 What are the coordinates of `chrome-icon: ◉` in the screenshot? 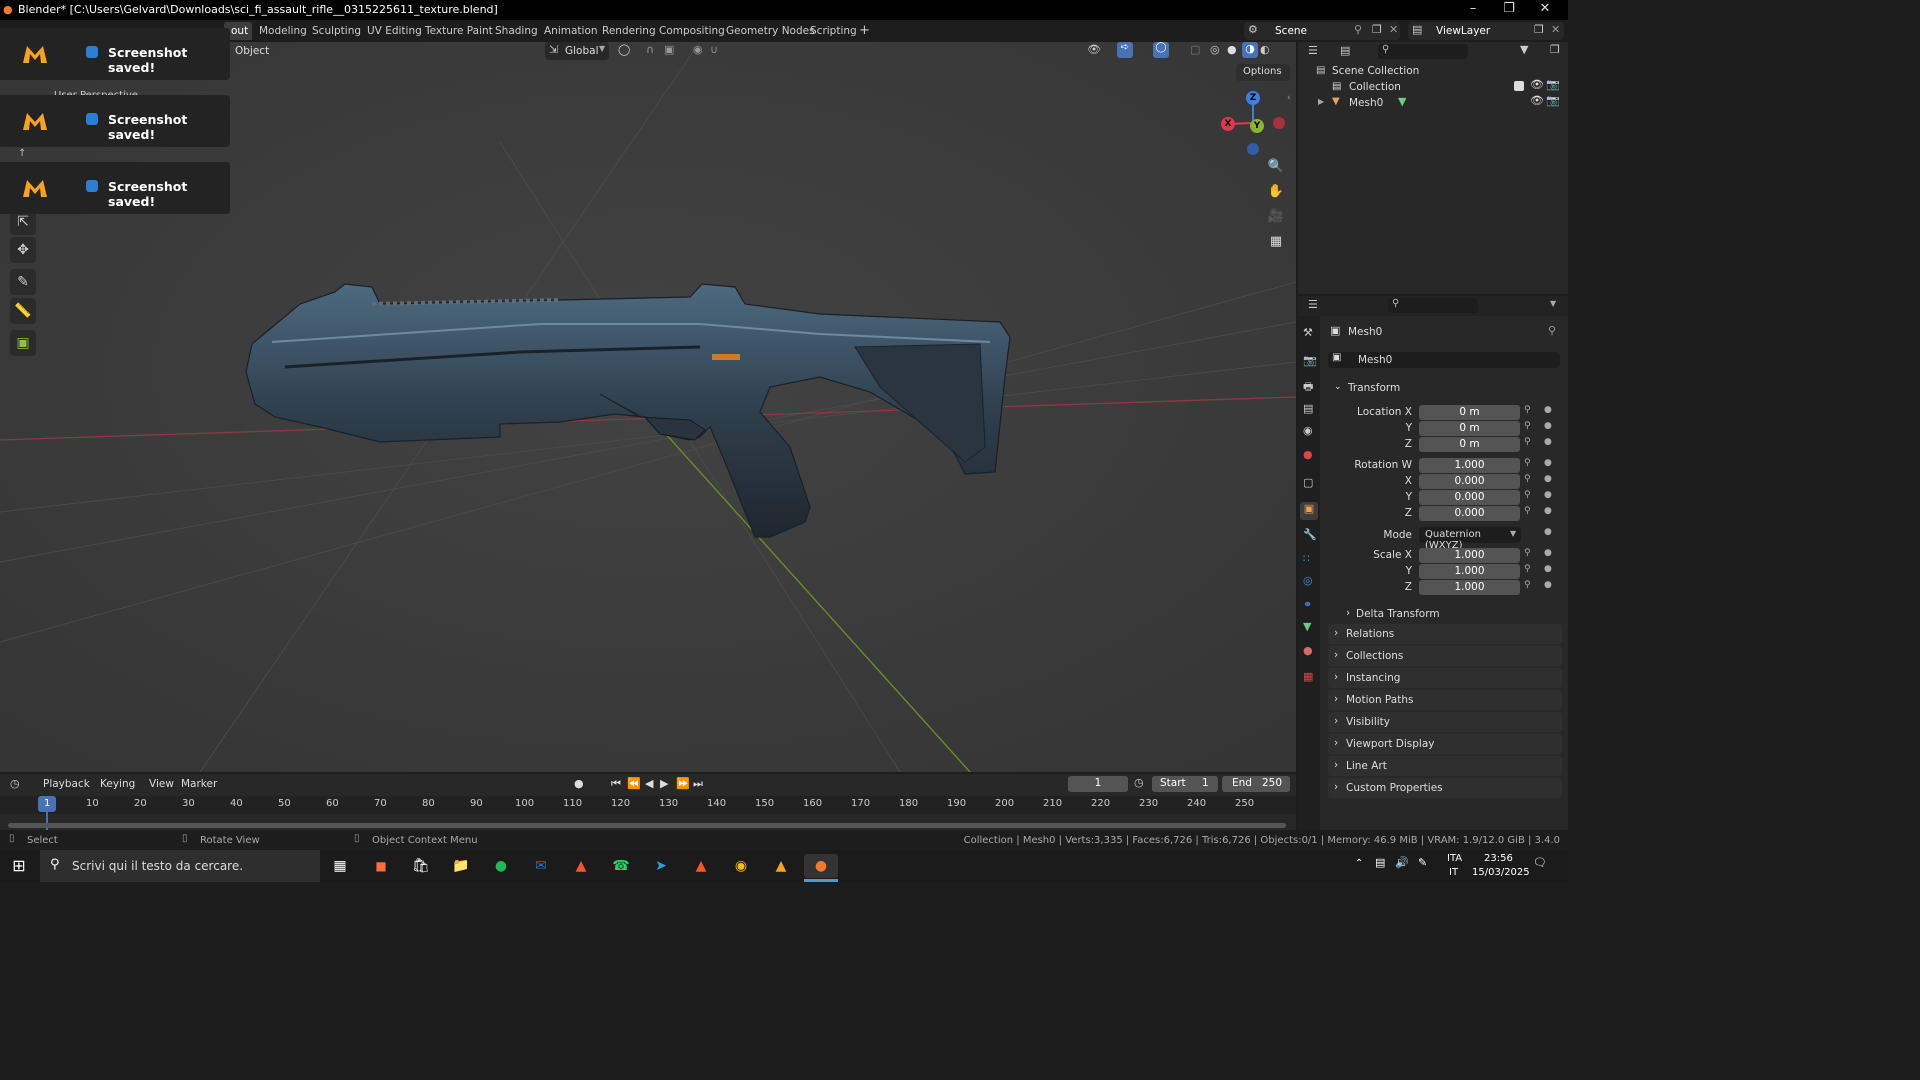 It's located at (741, 866).